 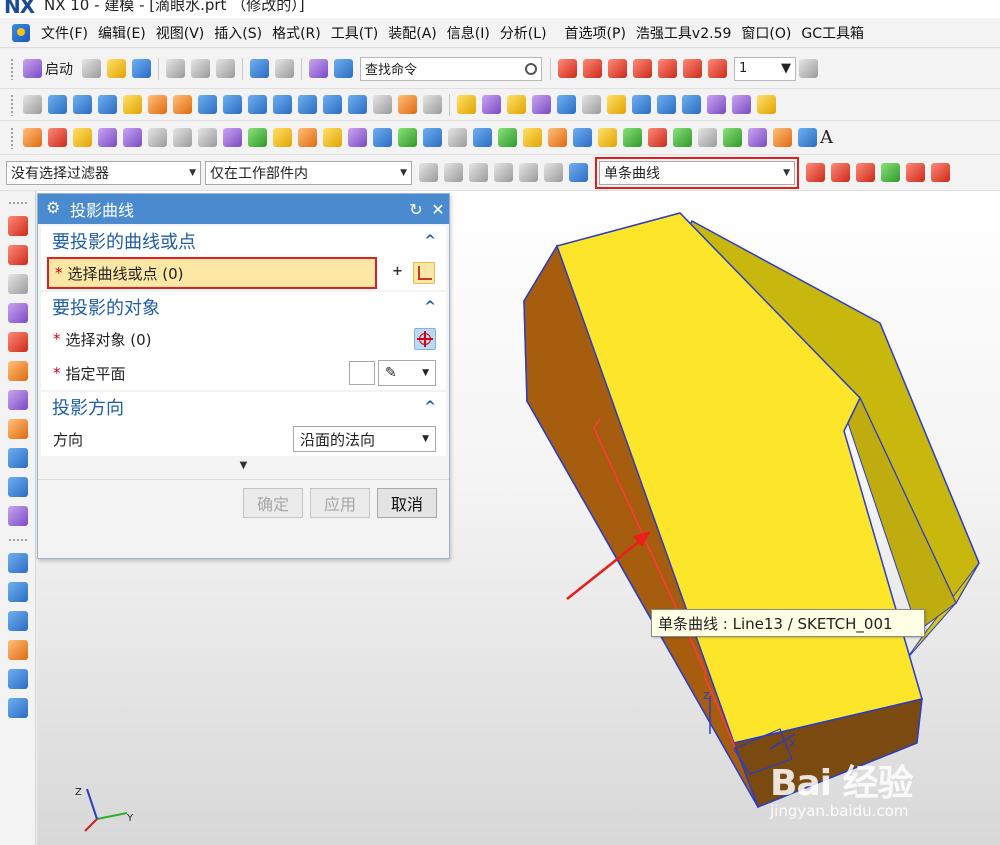 I want to click on redo-icon, so click(x=284, y=68).